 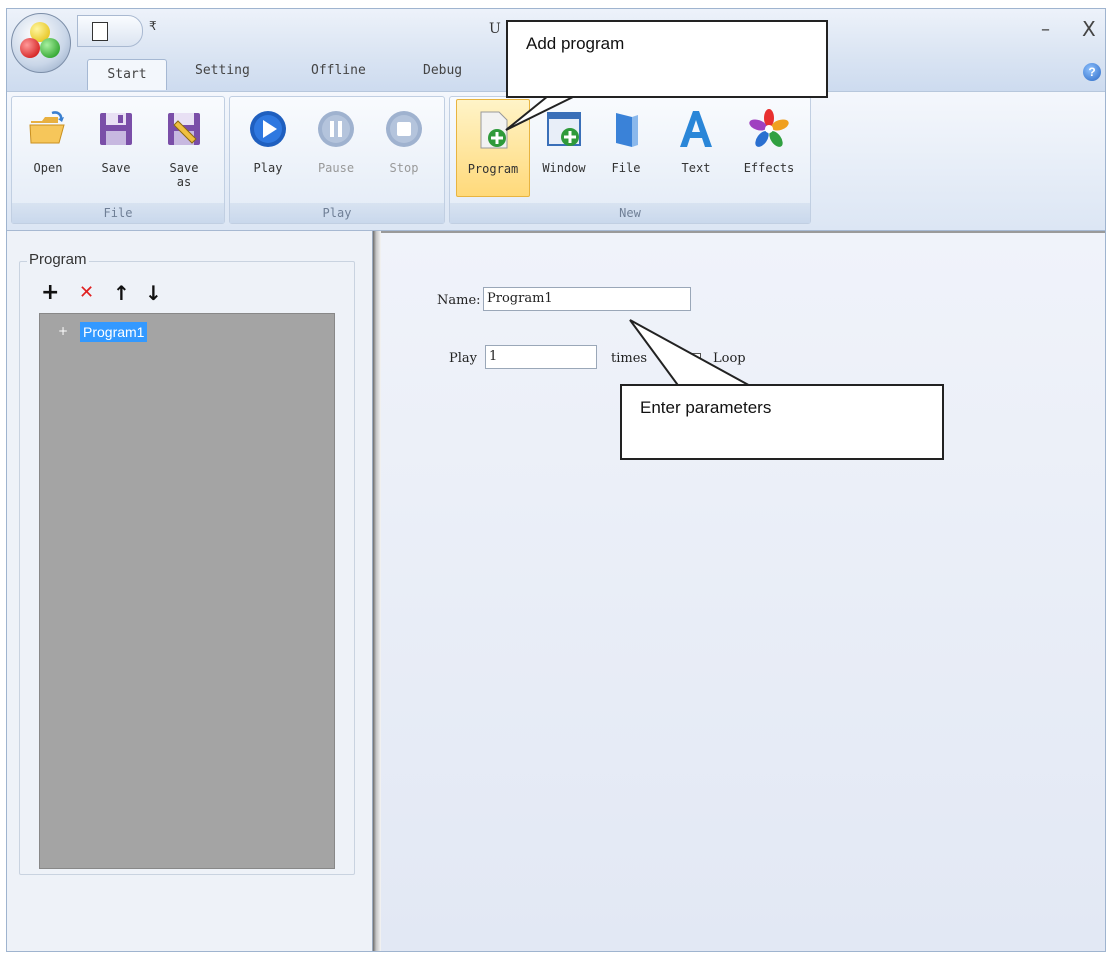 I want to click on move-up-icon: ↑, so click(x=121, y=293).